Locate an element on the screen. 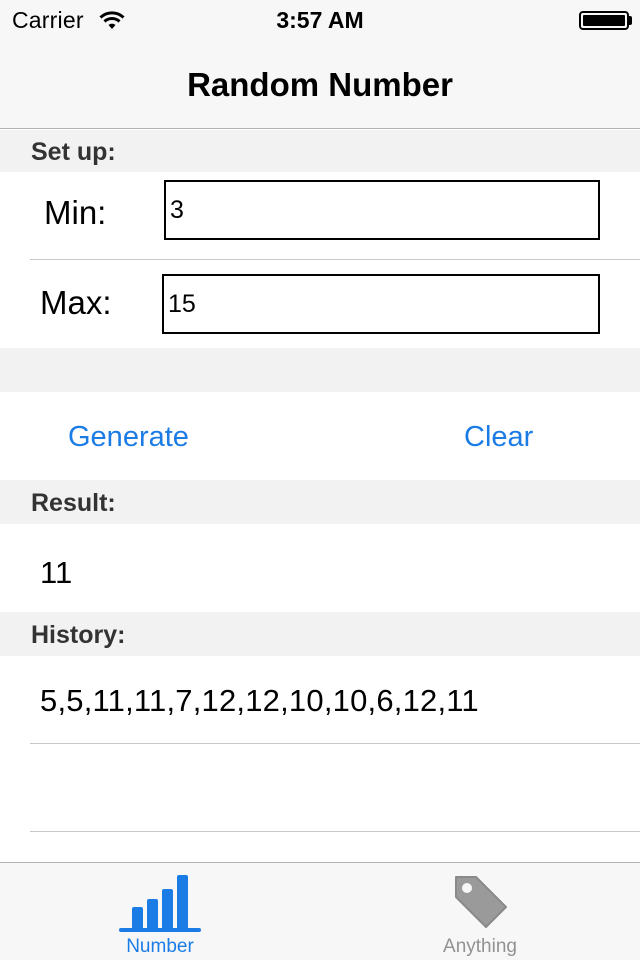  clear-button: Clear is located at coordinates (498, 437).